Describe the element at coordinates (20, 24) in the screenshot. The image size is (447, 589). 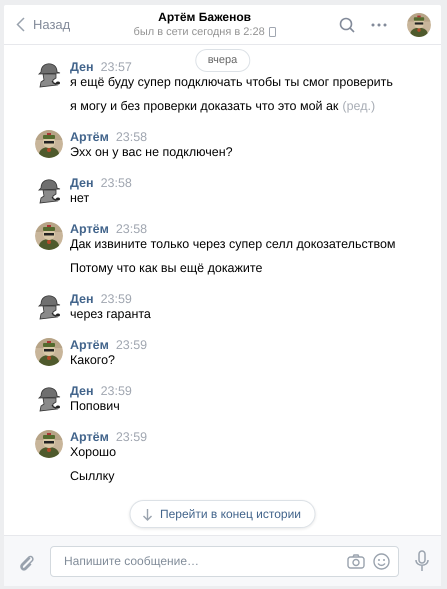
I see `back-icon` at that location.